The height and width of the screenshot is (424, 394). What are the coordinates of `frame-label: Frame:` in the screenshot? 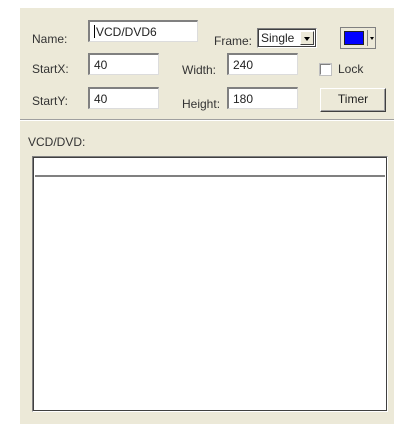 It's located at (233, 41).